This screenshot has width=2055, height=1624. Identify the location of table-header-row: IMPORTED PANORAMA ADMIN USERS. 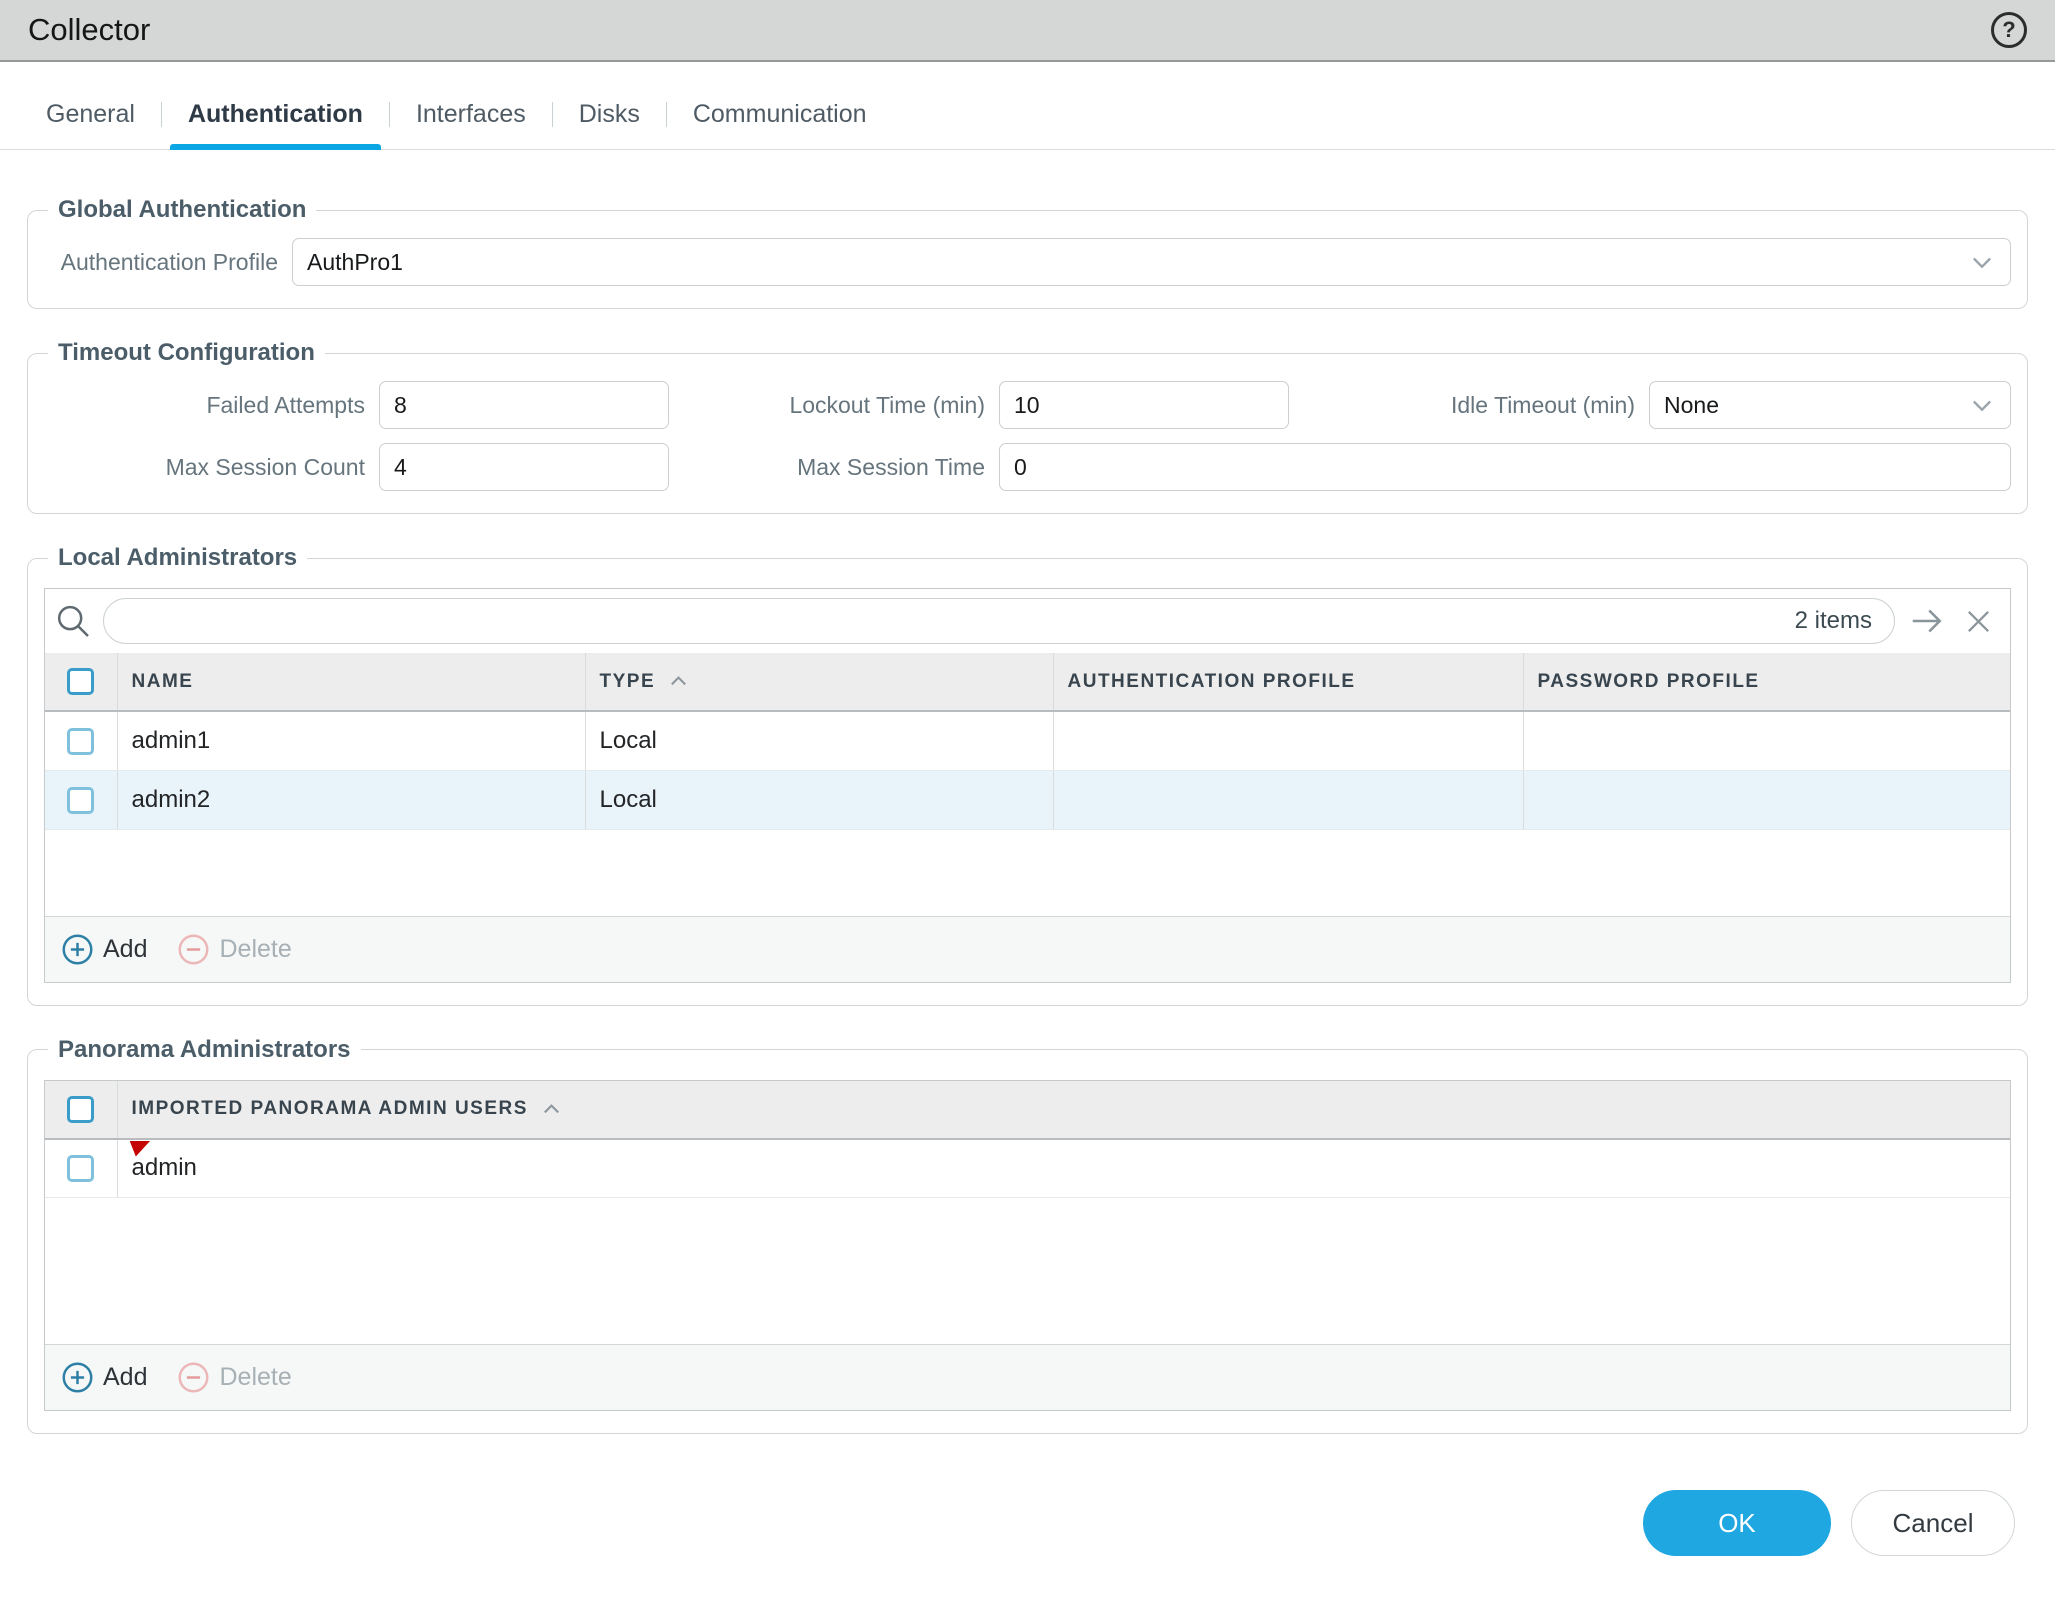
(1027, 1110).